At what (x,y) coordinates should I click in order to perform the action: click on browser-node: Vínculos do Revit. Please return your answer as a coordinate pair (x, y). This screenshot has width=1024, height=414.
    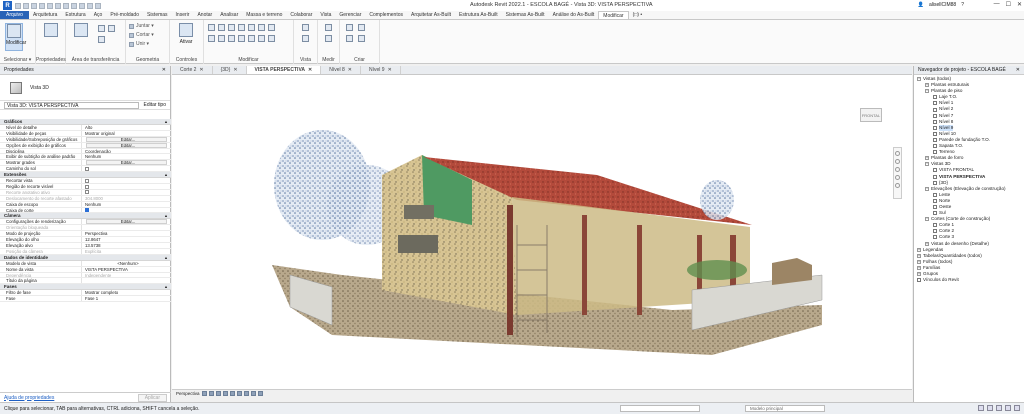
    Looking at the image, I should click on (969, 280).